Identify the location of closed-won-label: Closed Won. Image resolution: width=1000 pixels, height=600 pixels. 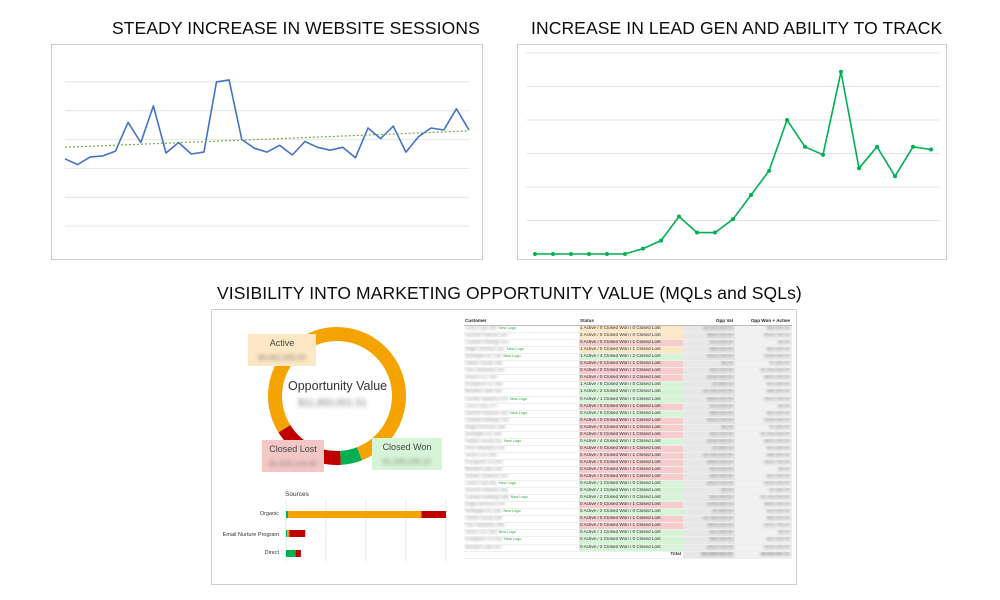
(407, 447).